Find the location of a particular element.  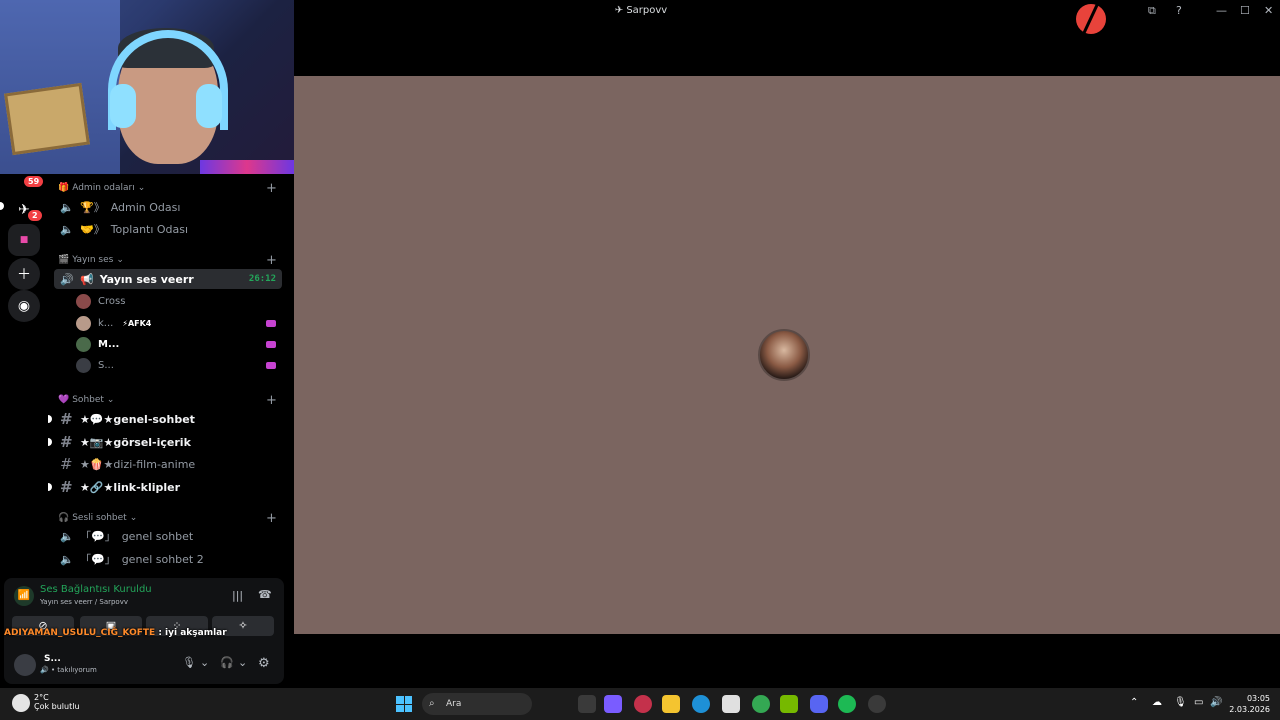

chevron-up-icon: ⌃ is located at coordinates (1134, 702).